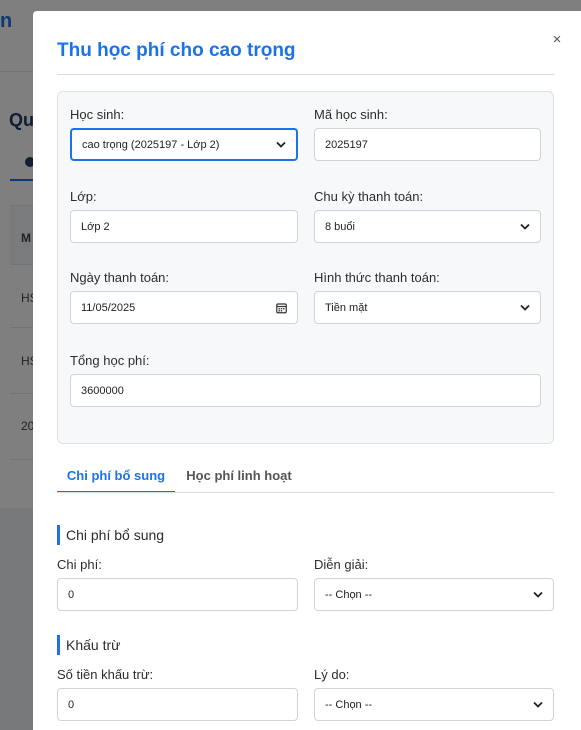  What do you see at coordinates (116, 480) in the screenshot?
I see `tab-extra-costs: Chi phí bổ sung` at bounding box center [116, 480].